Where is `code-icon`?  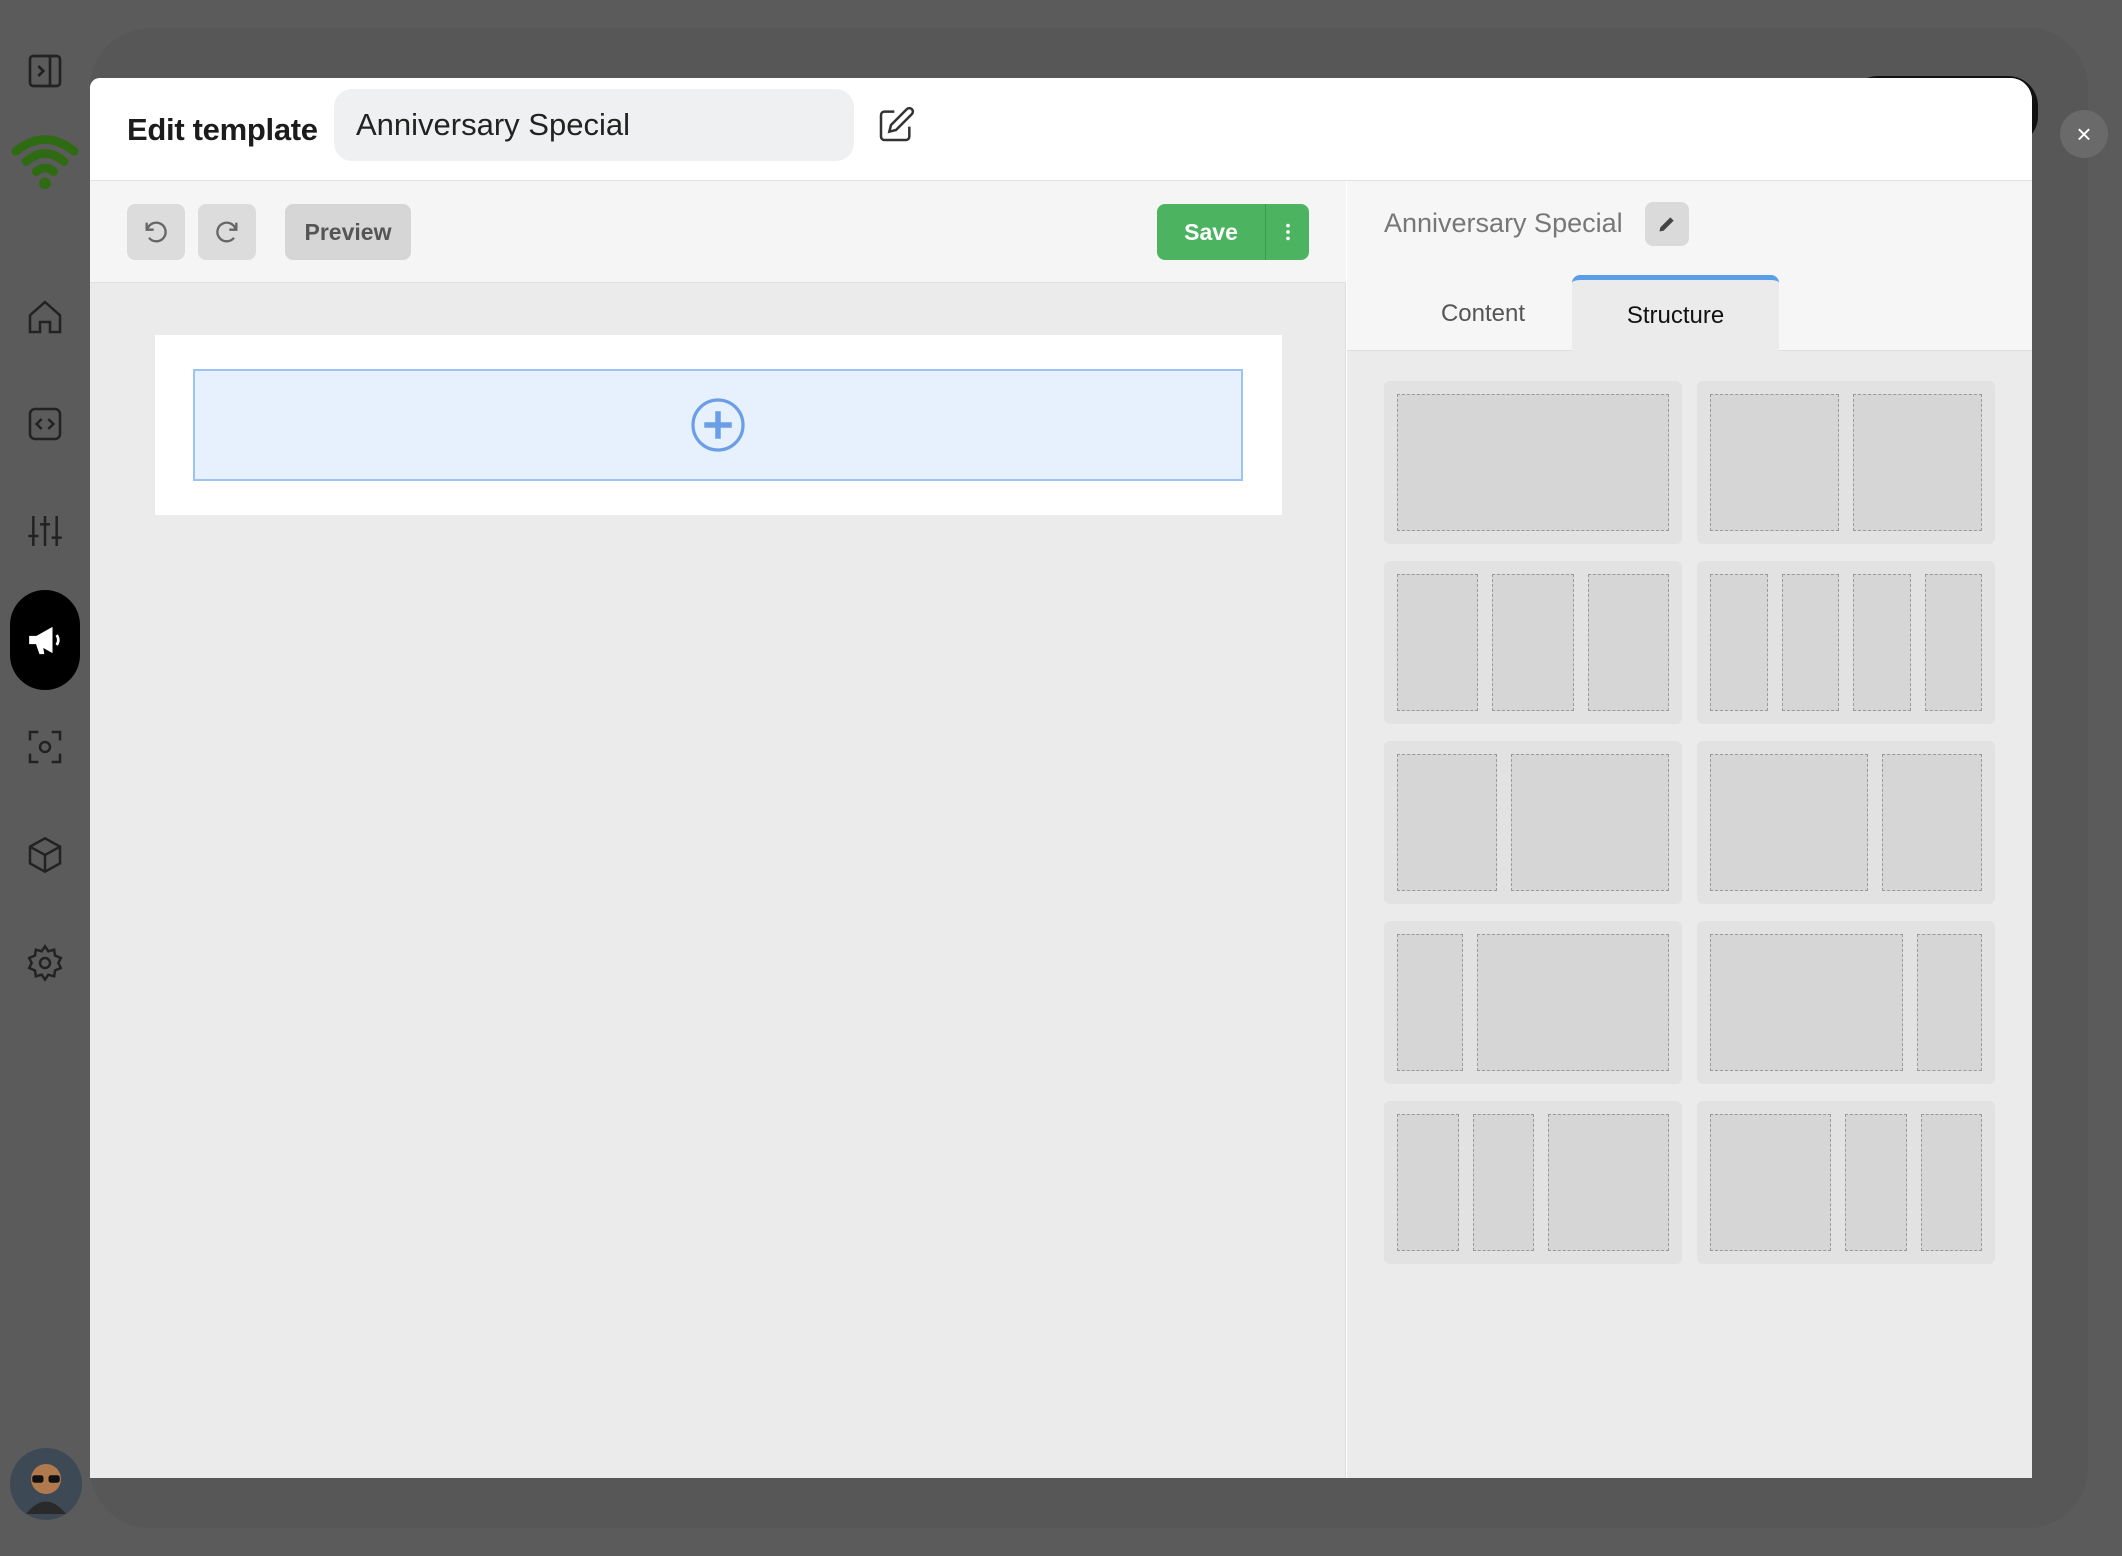
code-icon is located at coordinates (45, 424).